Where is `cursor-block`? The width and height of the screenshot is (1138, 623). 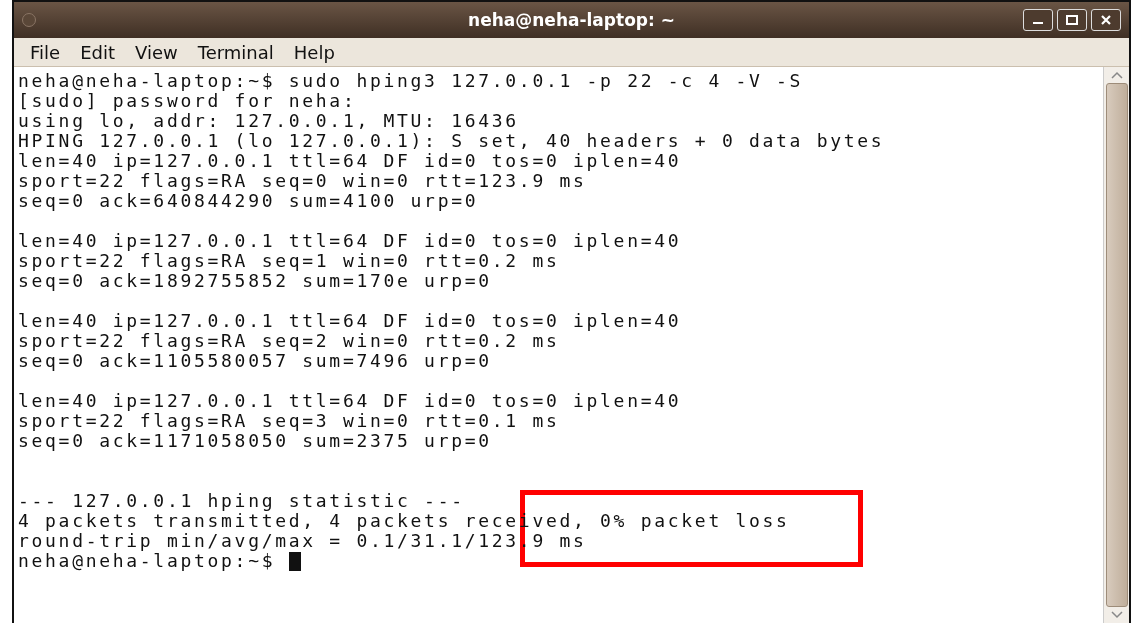
cursor-block is located at coordinates (295, 561).